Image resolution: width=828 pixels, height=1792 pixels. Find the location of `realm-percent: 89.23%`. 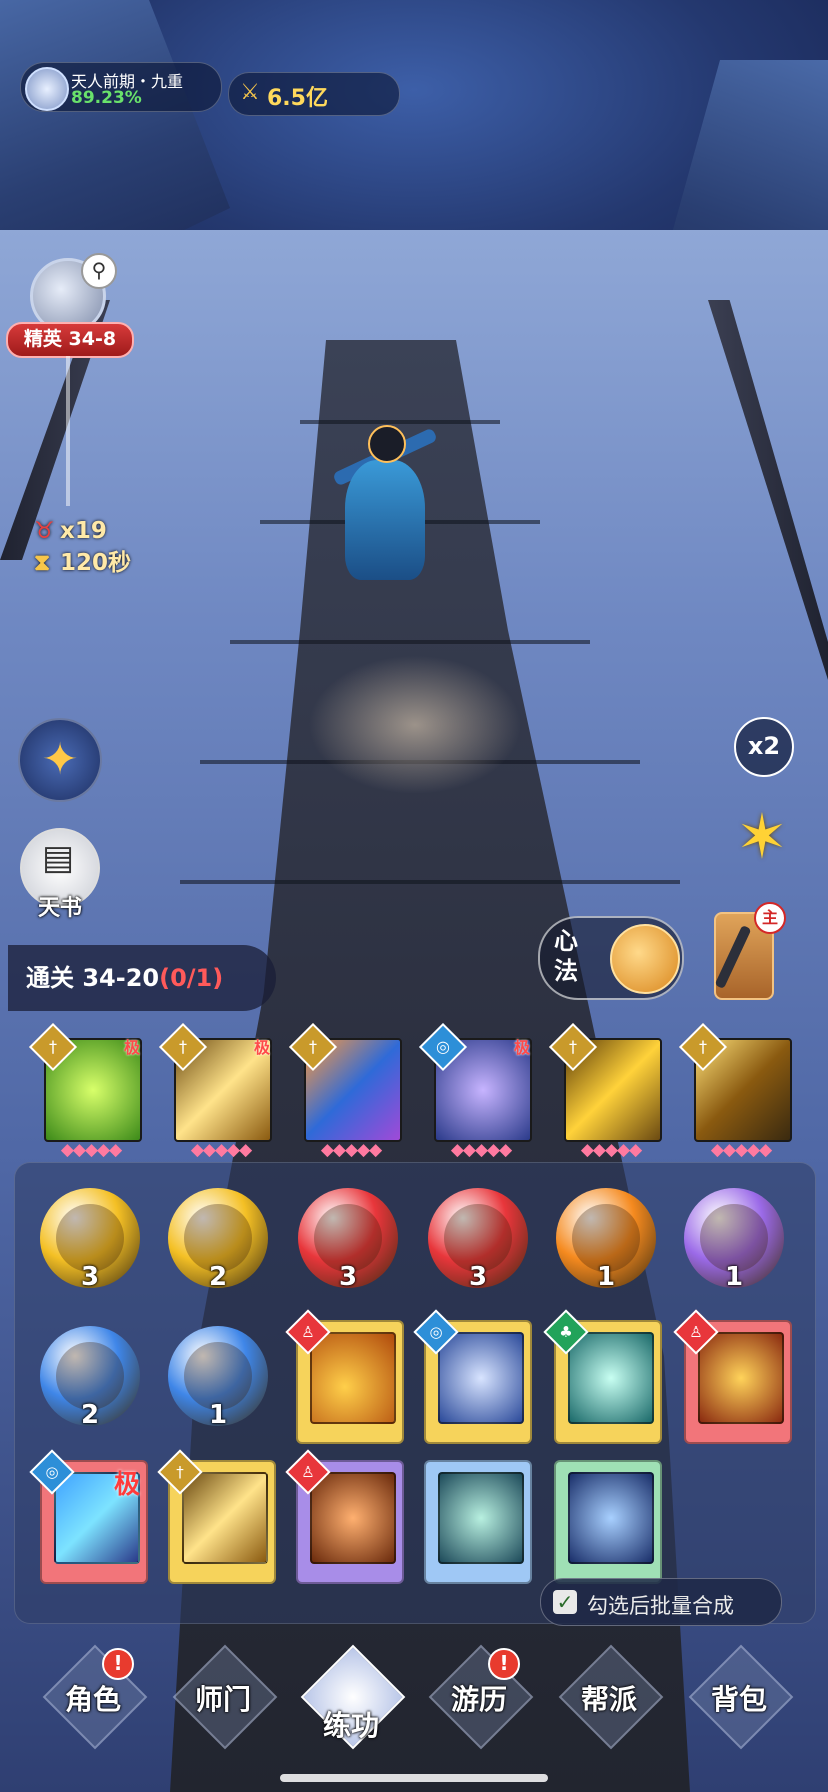

realm-percent: 89.23% is located at coordinates (106, 98).